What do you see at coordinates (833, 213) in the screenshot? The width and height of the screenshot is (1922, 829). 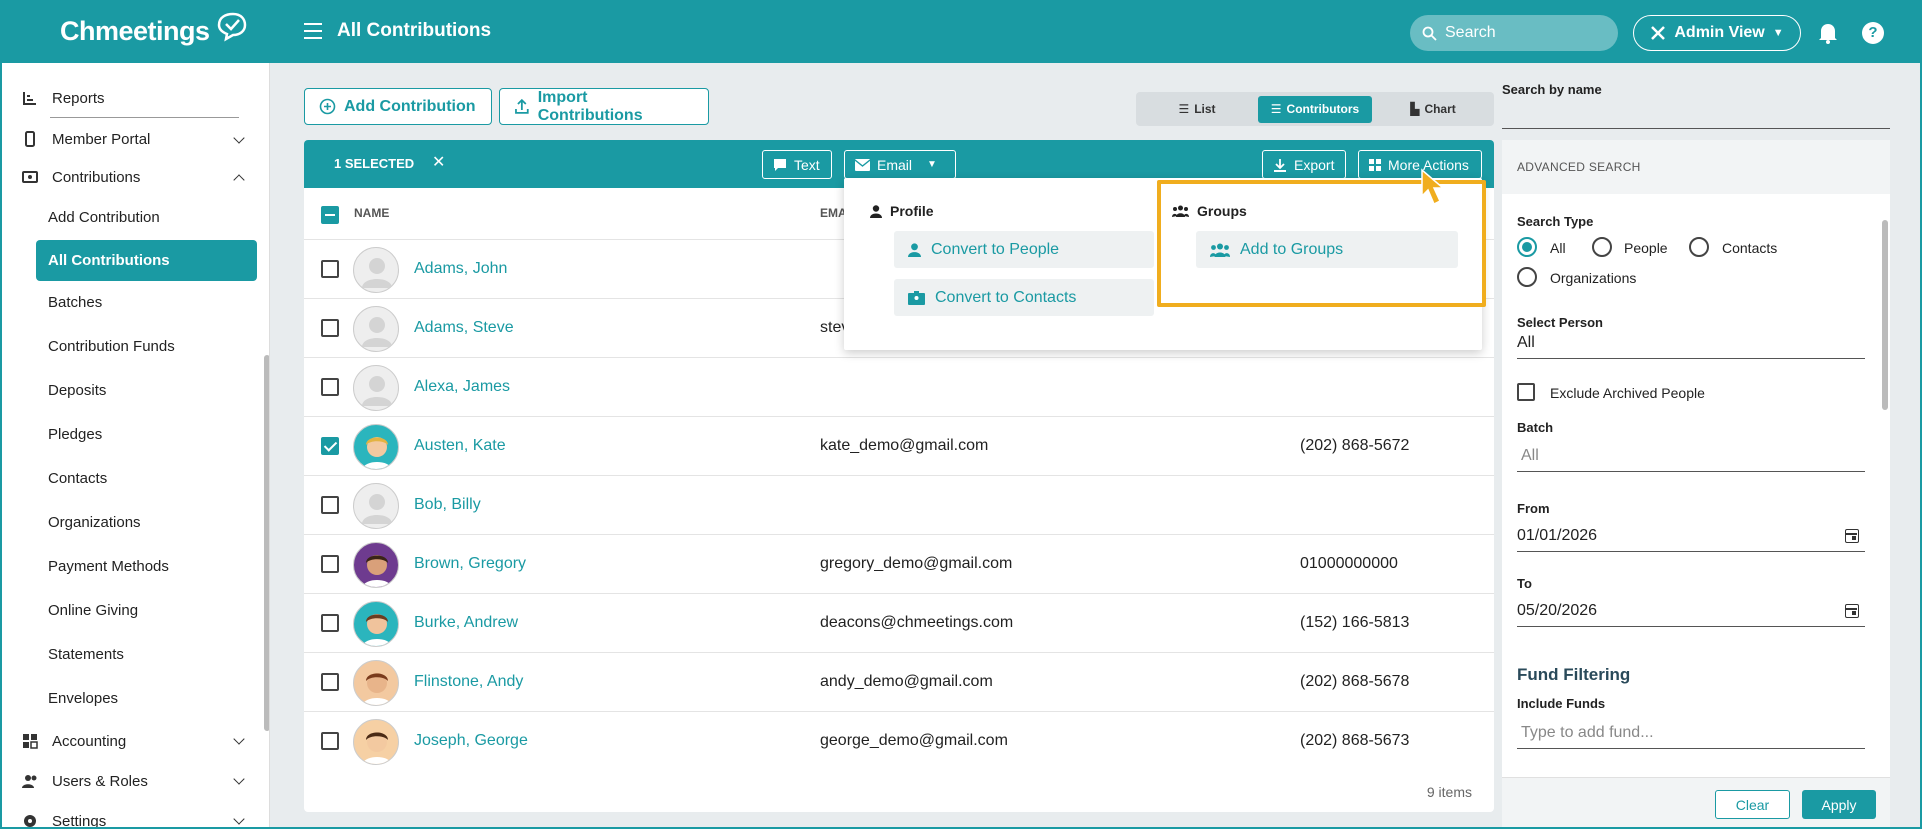 I see `column-header-email: EMA` at bounding box center [833, 213].